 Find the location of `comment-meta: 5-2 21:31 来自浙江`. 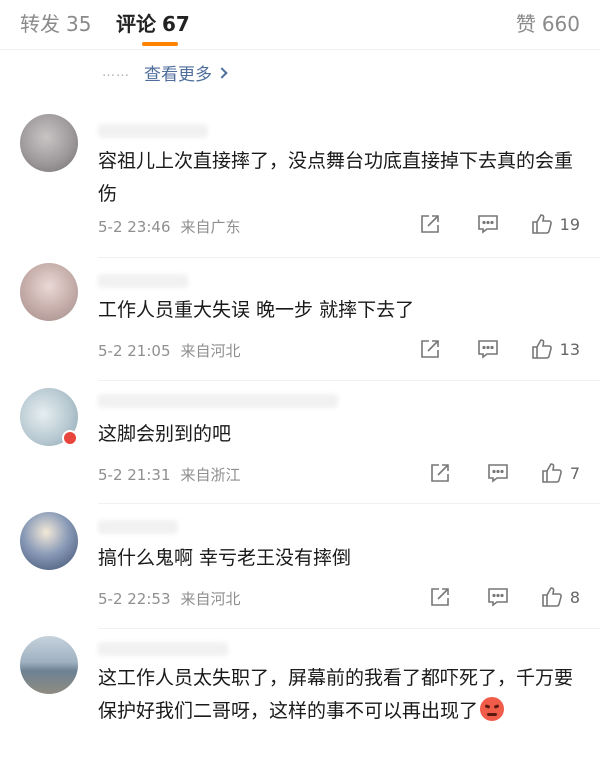

comment-meta: 5-2 21:31 来自浙江 is located at coordinates (169, 474).